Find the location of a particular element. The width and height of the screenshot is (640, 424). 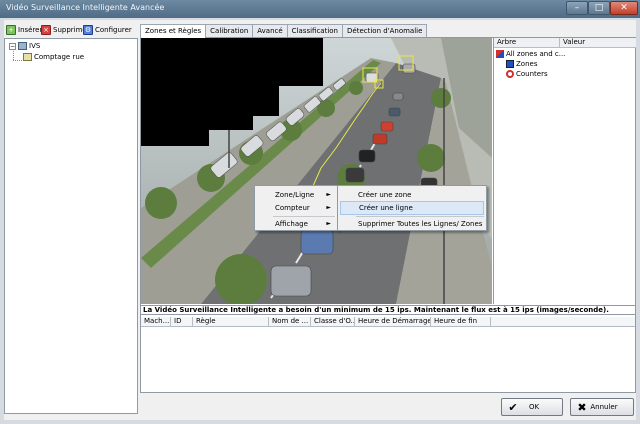

all-zones-icon is located at coordinates (500, 54).